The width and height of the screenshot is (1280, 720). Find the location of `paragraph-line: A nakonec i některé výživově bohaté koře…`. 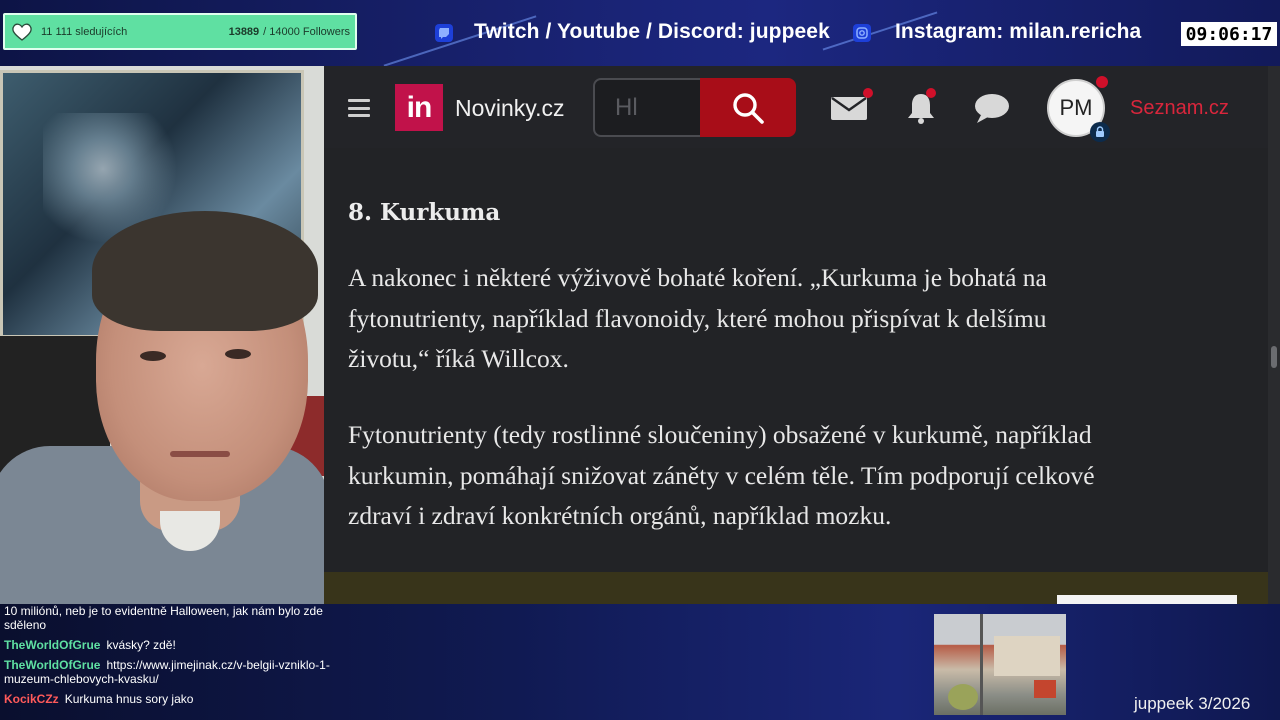

paragraph-line: A nakonec i některé výživově bohaté koře… is located at coordinates (697, 277).